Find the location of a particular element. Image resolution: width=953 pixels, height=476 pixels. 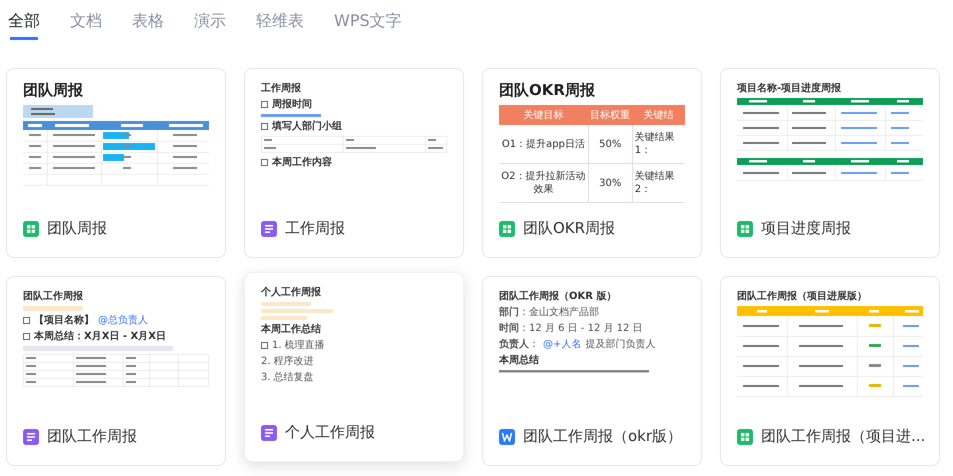

template-name: 团队周报 is located at coordinates (77, 228).